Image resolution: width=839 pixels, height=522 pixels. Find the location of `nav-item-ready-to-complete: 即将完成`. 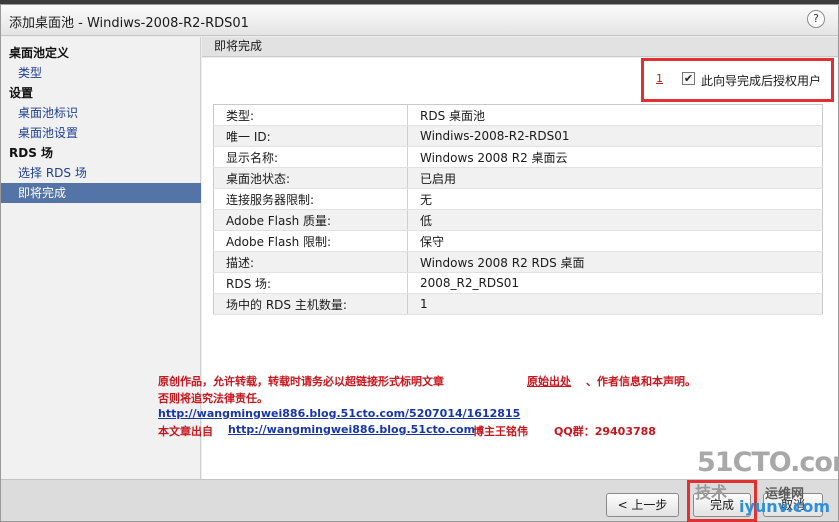

nav-item-ready-to-complete: 即将完成 is located at coordinates (101, 193).